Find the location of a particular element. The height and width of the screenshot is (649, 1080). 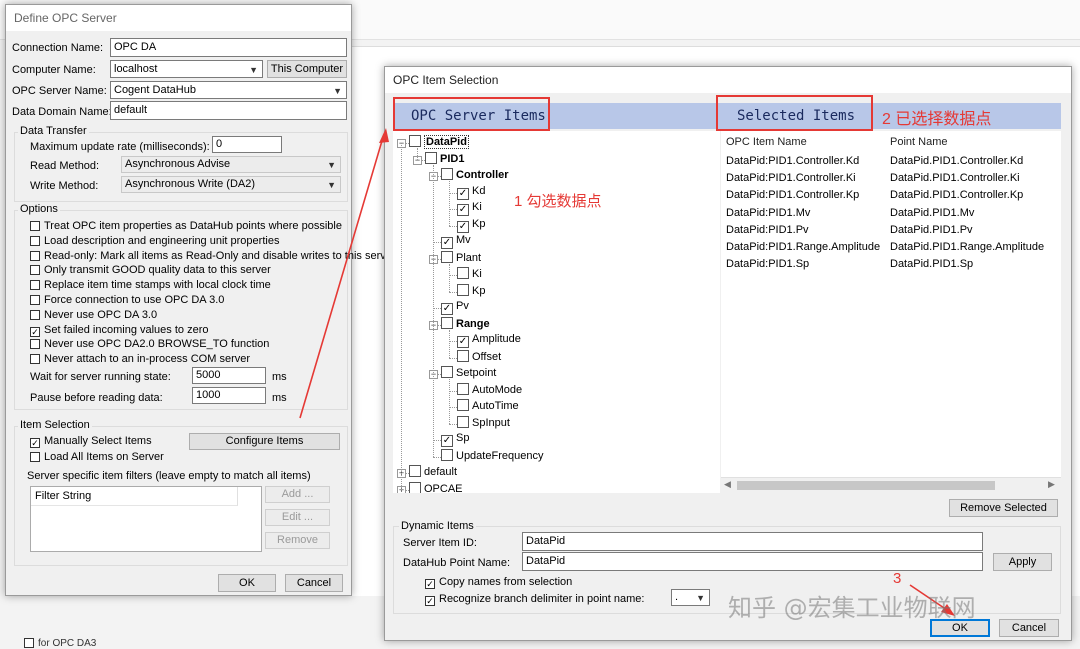

watermark: 知乎 @宏集工业物联网 is located at coordinates (852, 608).